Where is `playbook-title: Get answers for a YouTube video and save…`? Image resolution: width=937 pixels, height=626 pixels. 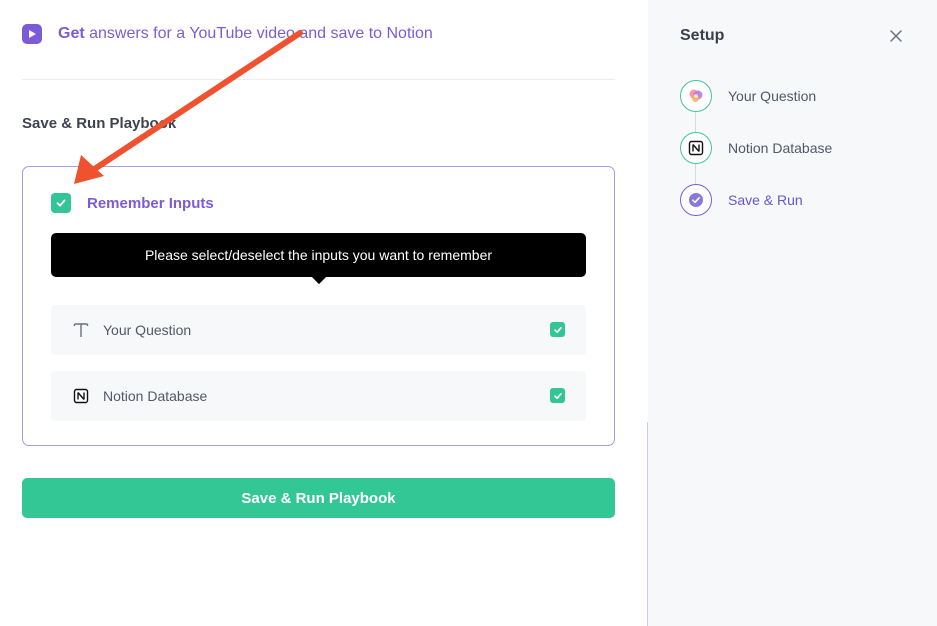
playbook-title: Get answers for a YouTube video and save… is located at coordinates (245, 34).